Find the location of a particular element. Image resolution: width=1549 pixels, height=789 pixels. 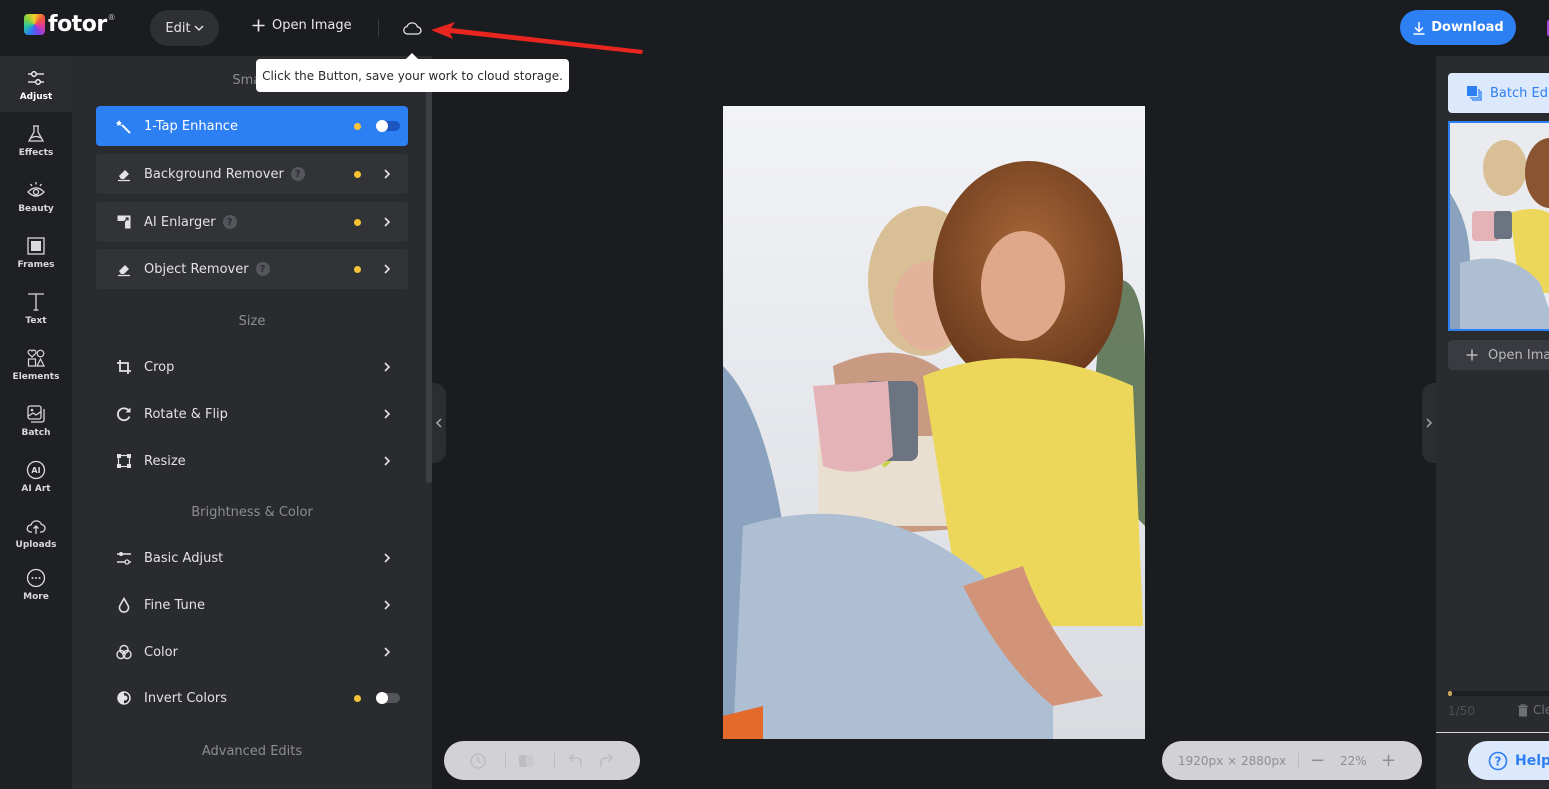

enhance-toggle is located at coordinates (388, 126).